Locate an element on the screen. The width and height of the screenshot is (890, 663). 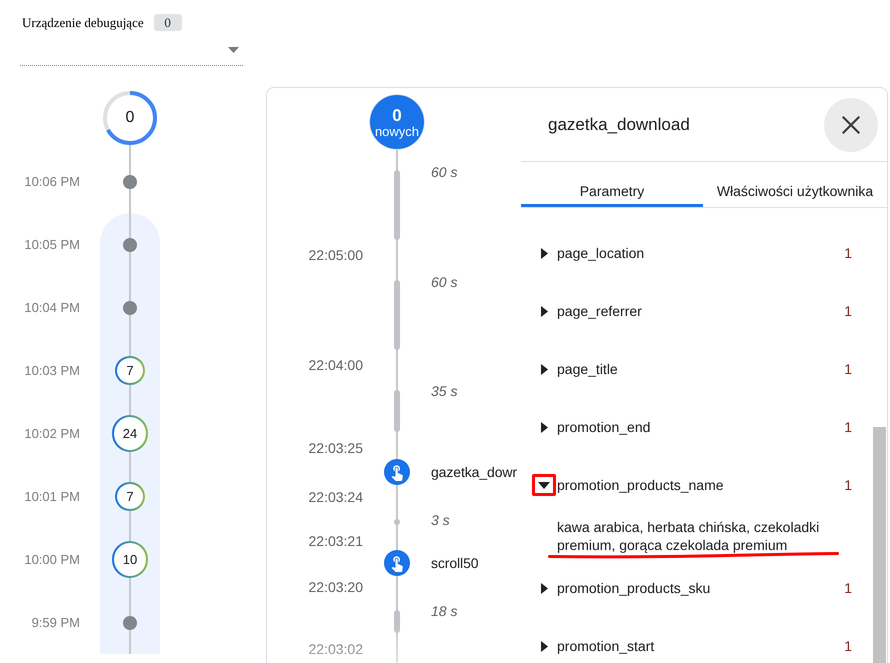
event-name: scroll50 is located at coordinates (476, 563).